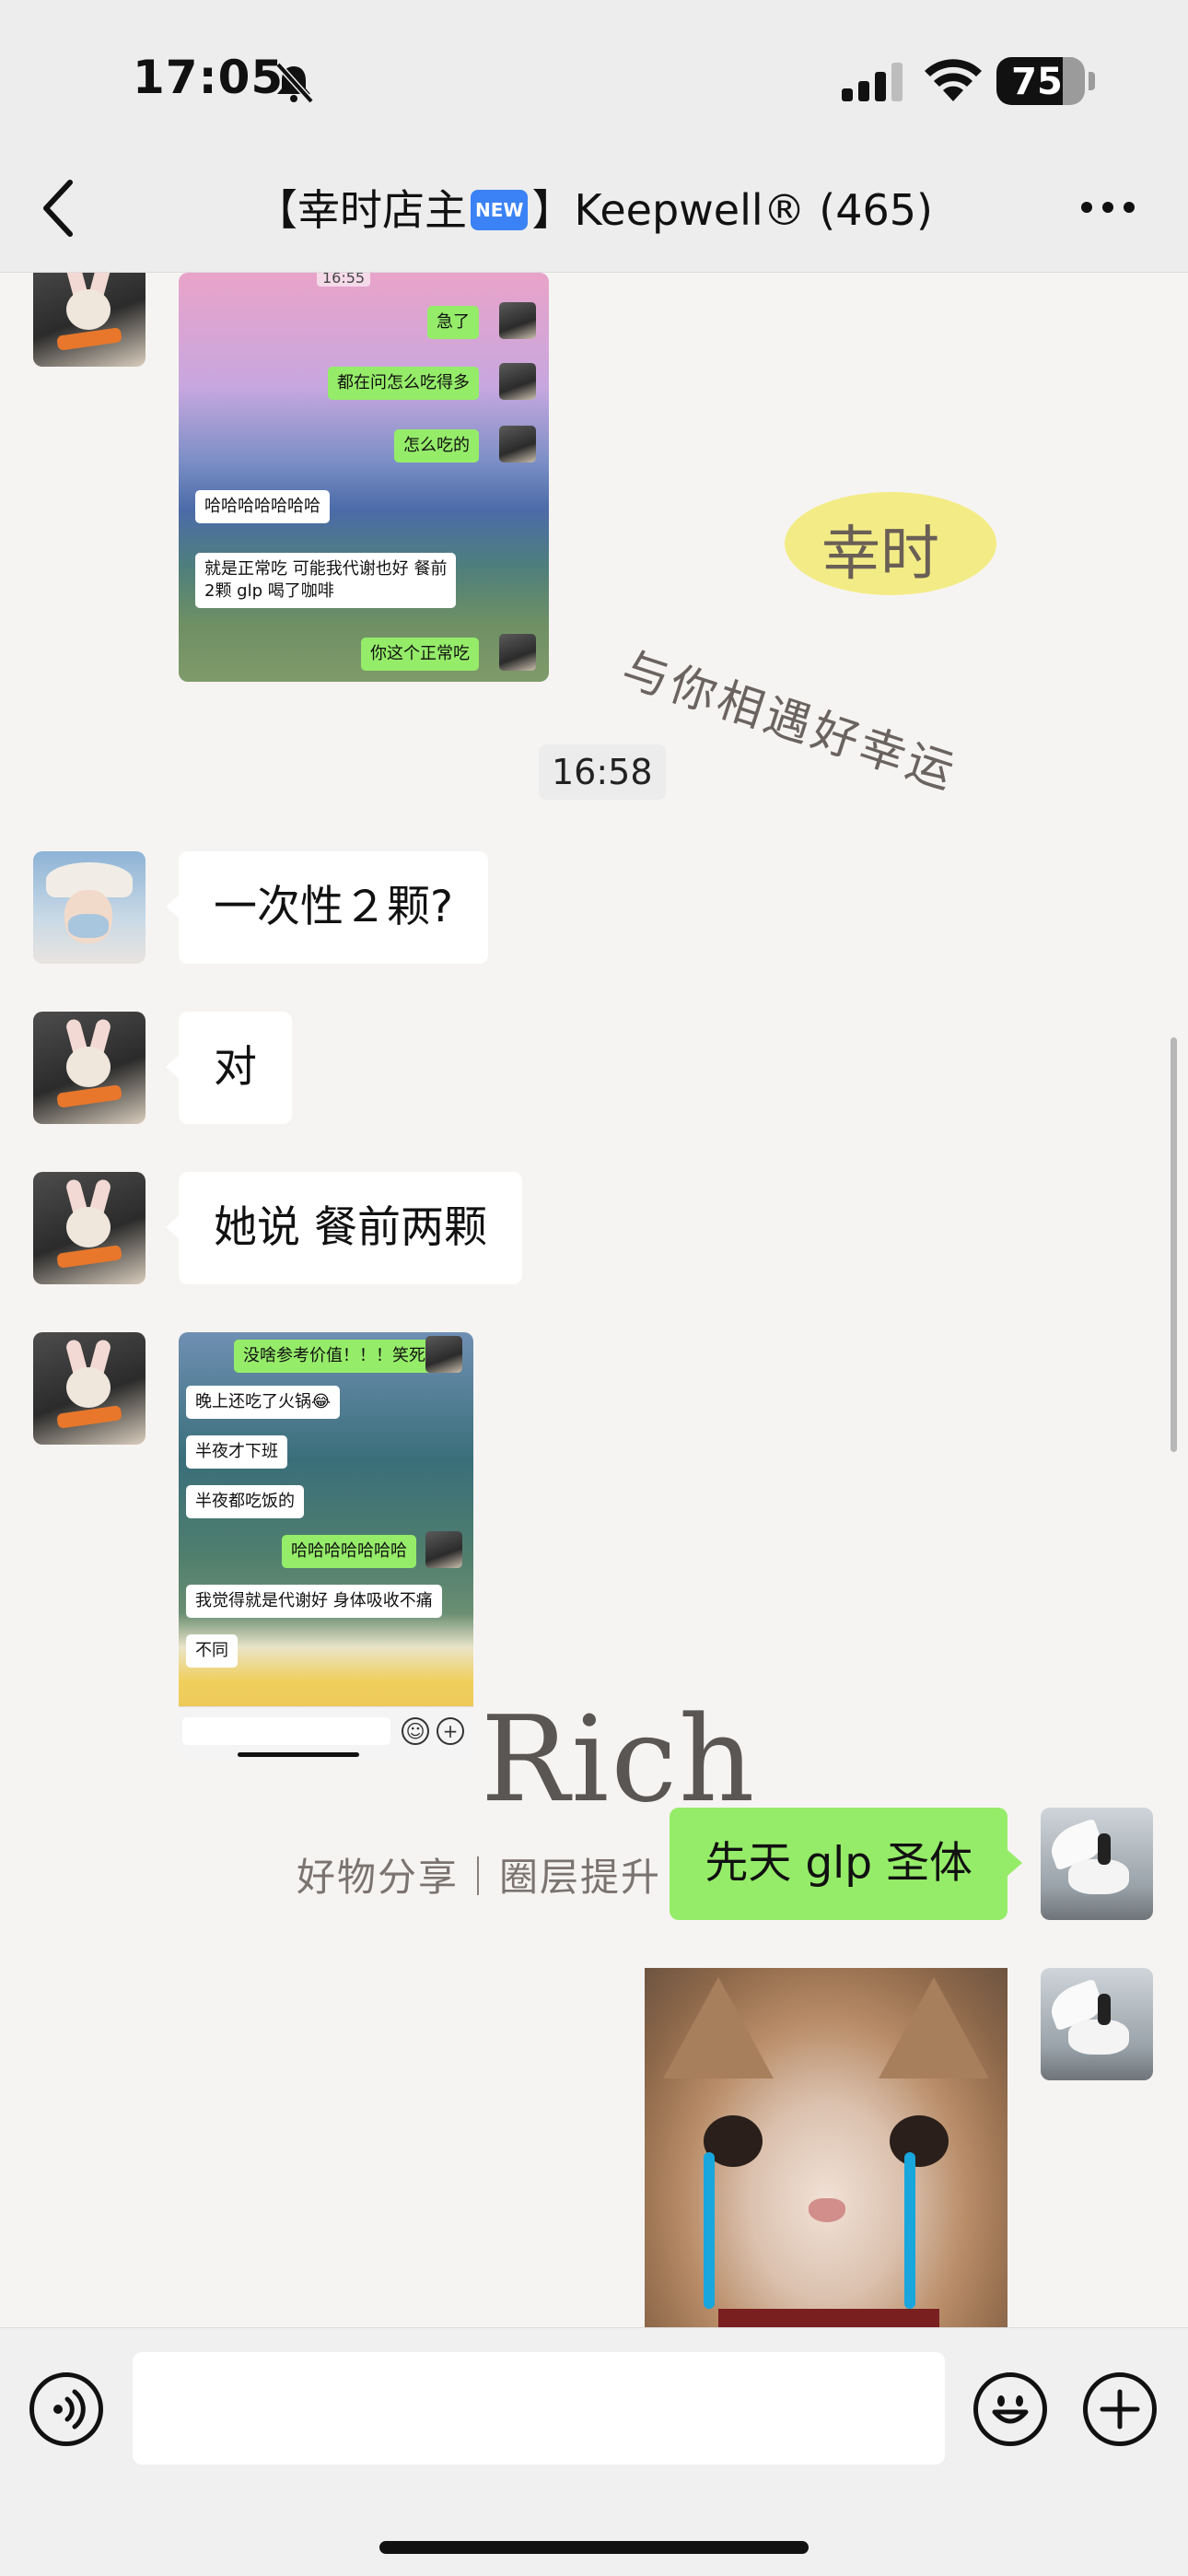  I want to click on mini-bubble: 不同, so click(212, 1651).